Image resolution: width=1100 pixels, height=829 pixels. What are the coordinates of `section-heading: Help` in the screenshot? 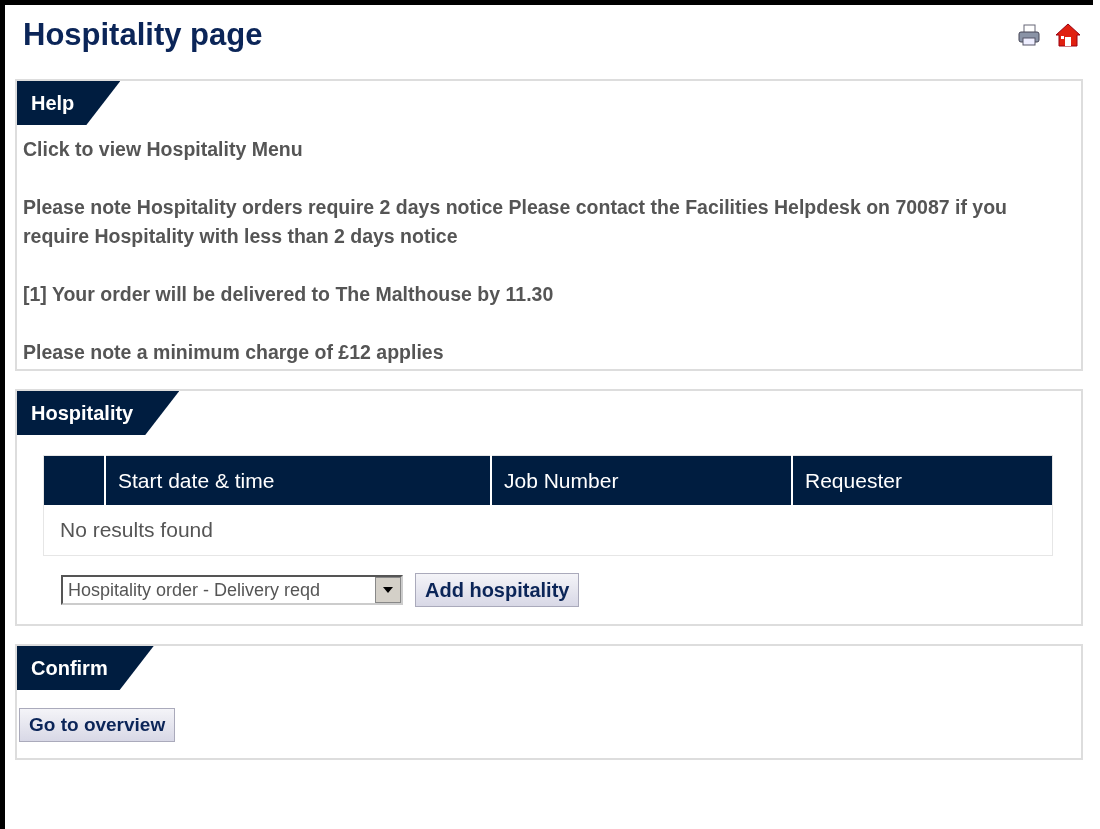 It's located at (69, 103).